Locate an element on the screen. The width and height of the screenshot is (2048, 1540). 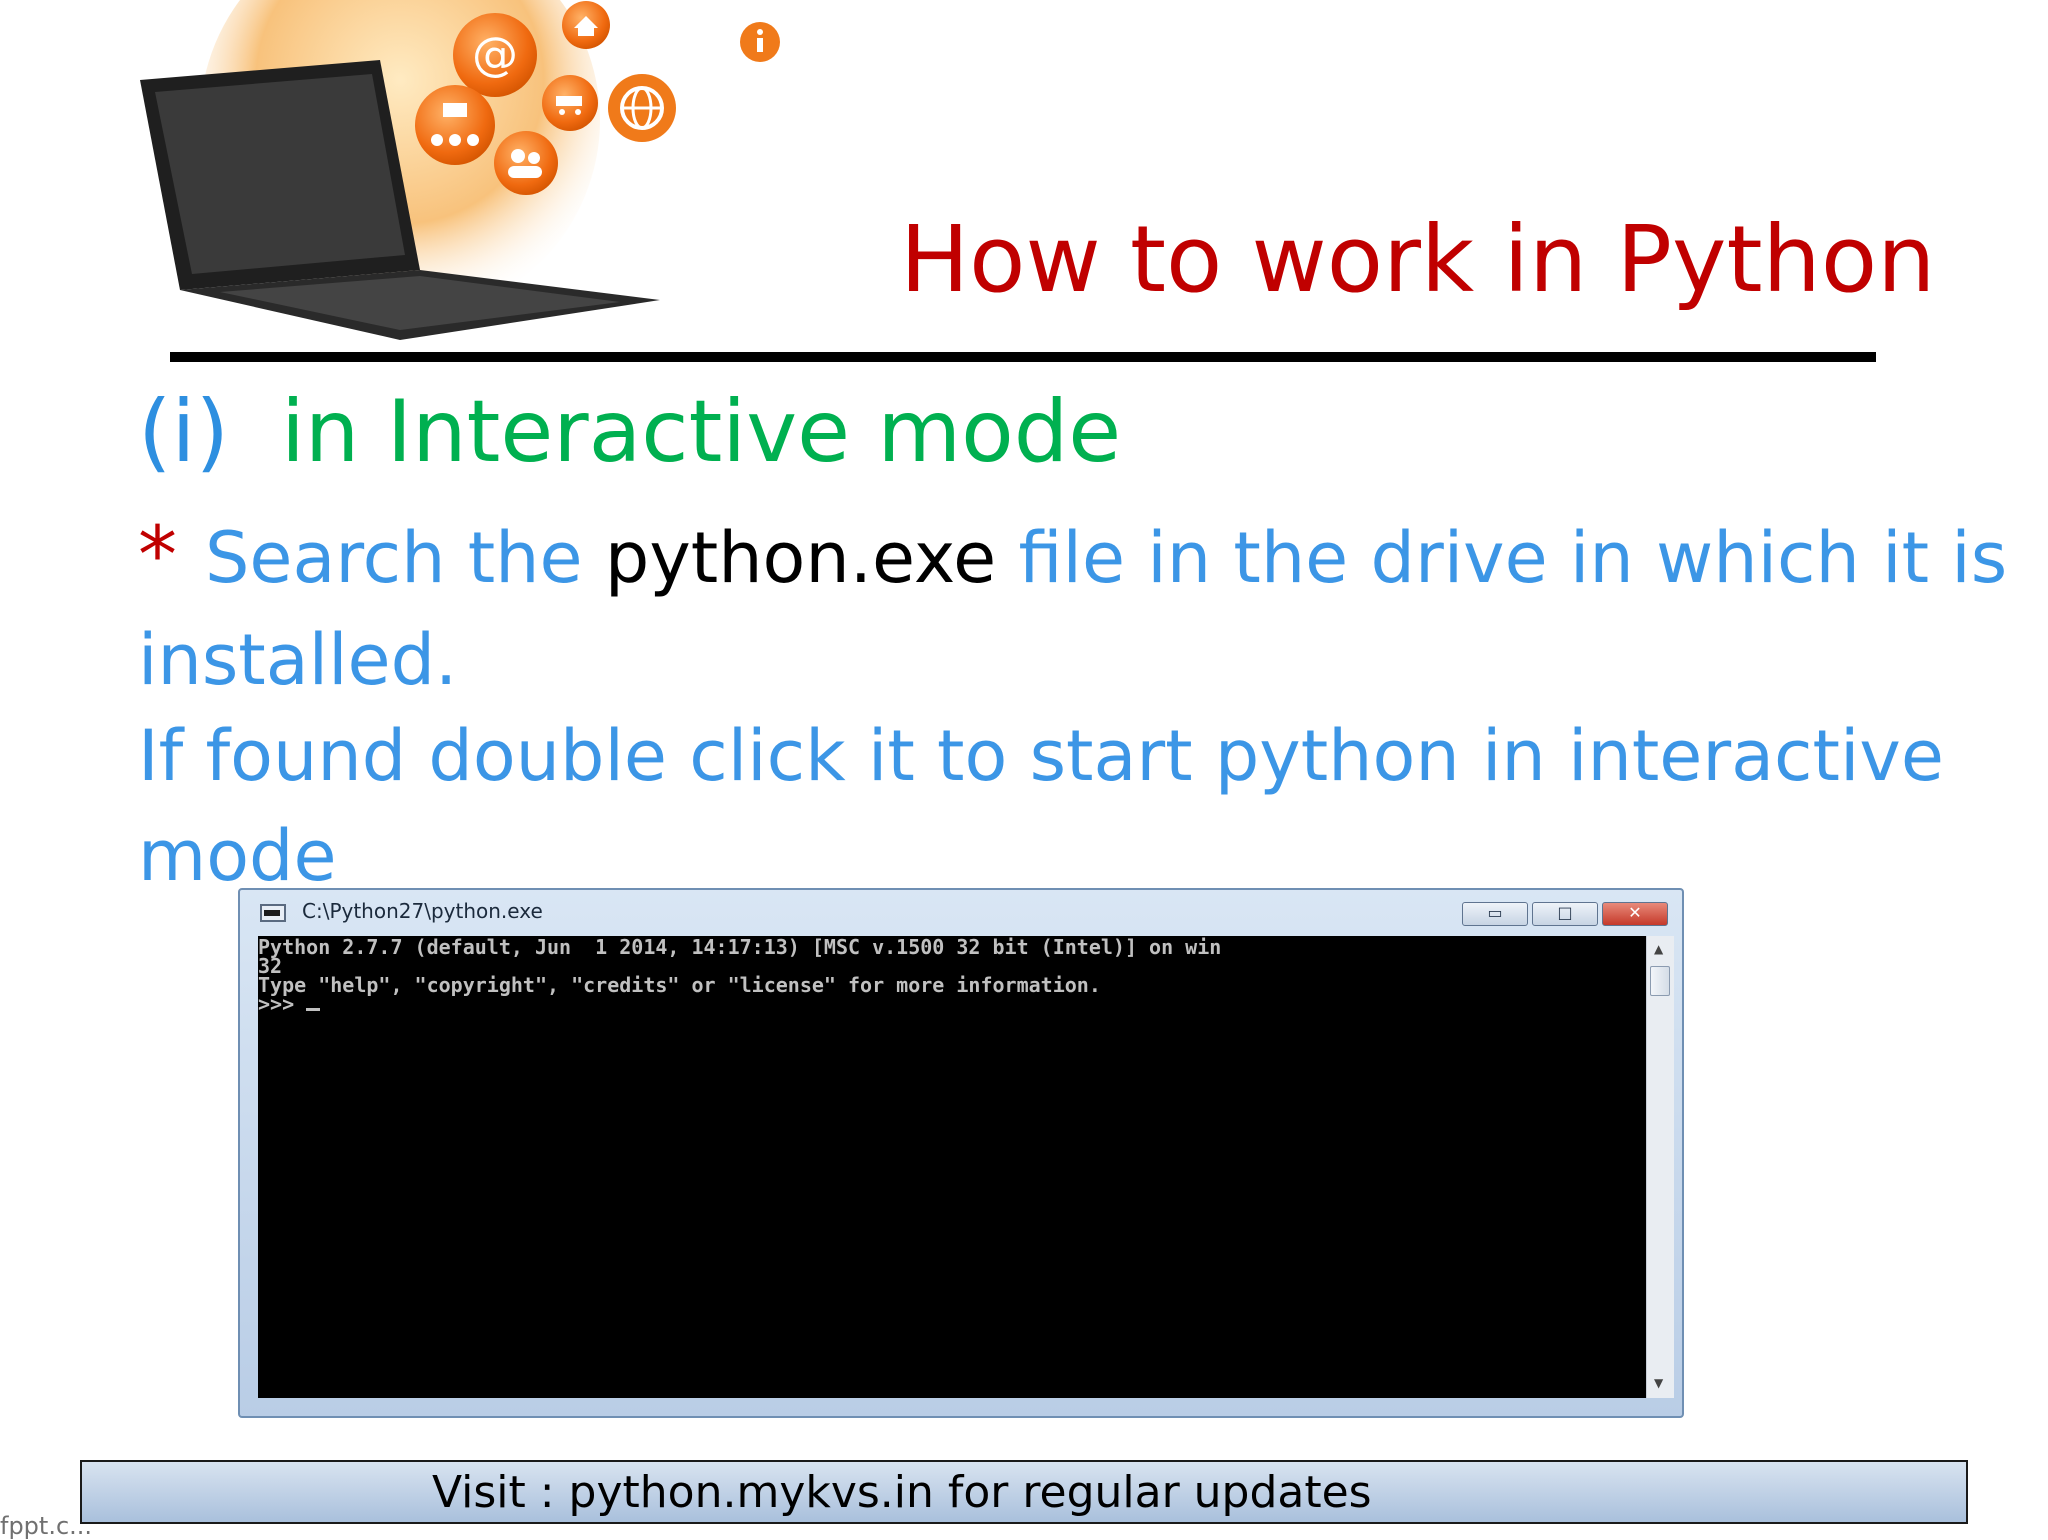
instruction-line-2: installed. is located at coordinates (298, 660).